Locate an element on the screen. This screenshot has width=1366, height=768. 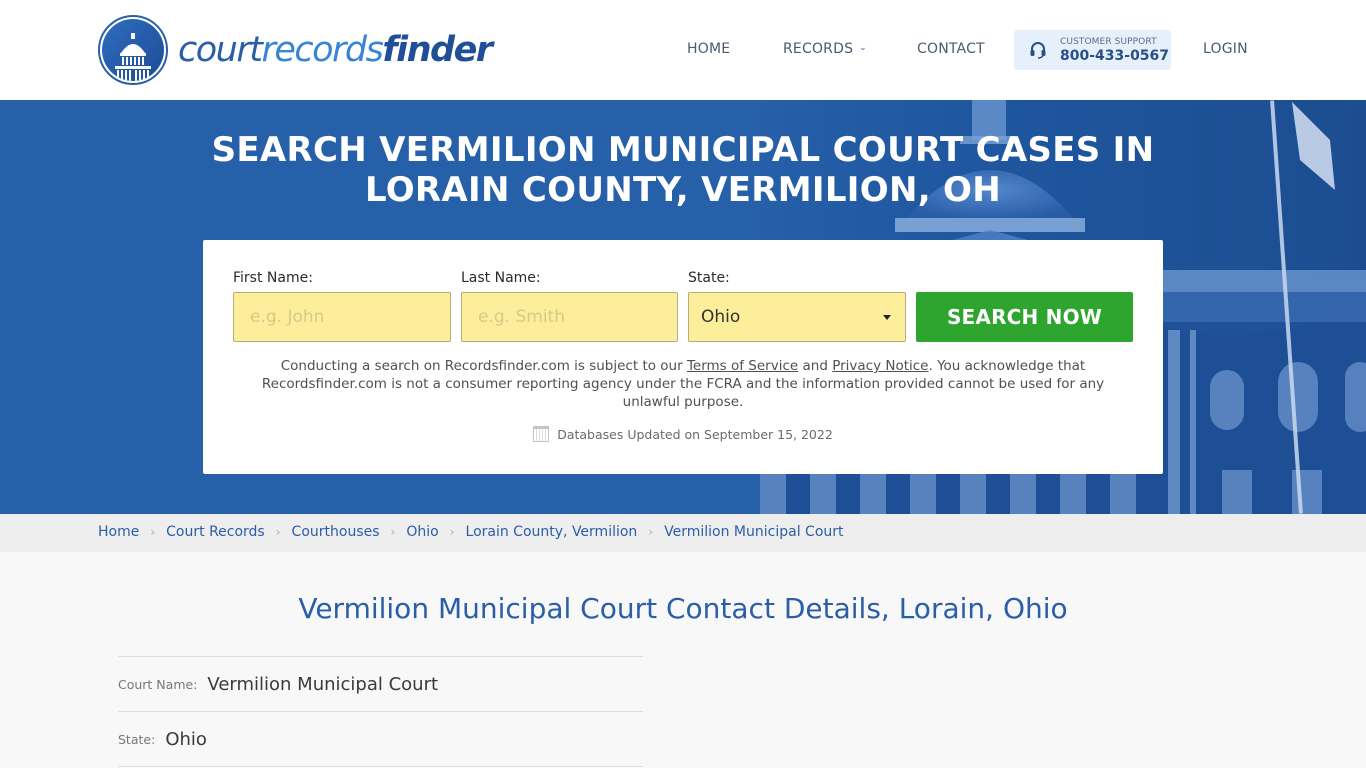
capitol-logo-icon is located at coordinates (133, 50).